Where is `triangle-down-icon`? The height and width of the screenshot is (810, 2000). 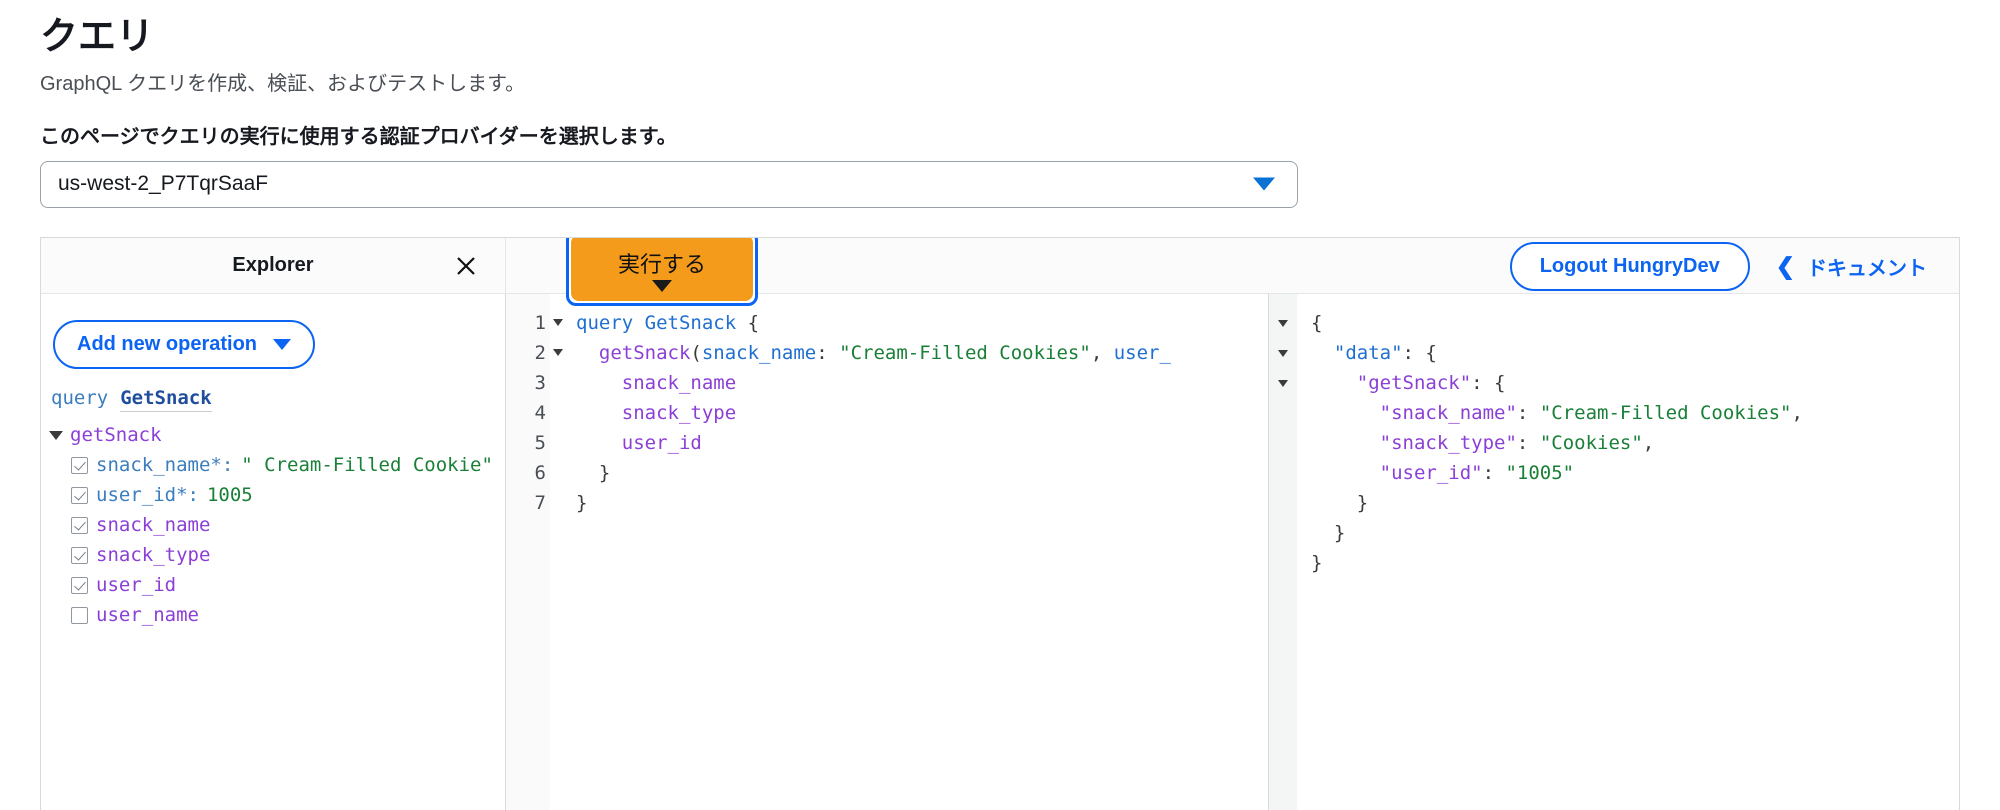
triangle-down-icon is located at coordinates (662, 285).